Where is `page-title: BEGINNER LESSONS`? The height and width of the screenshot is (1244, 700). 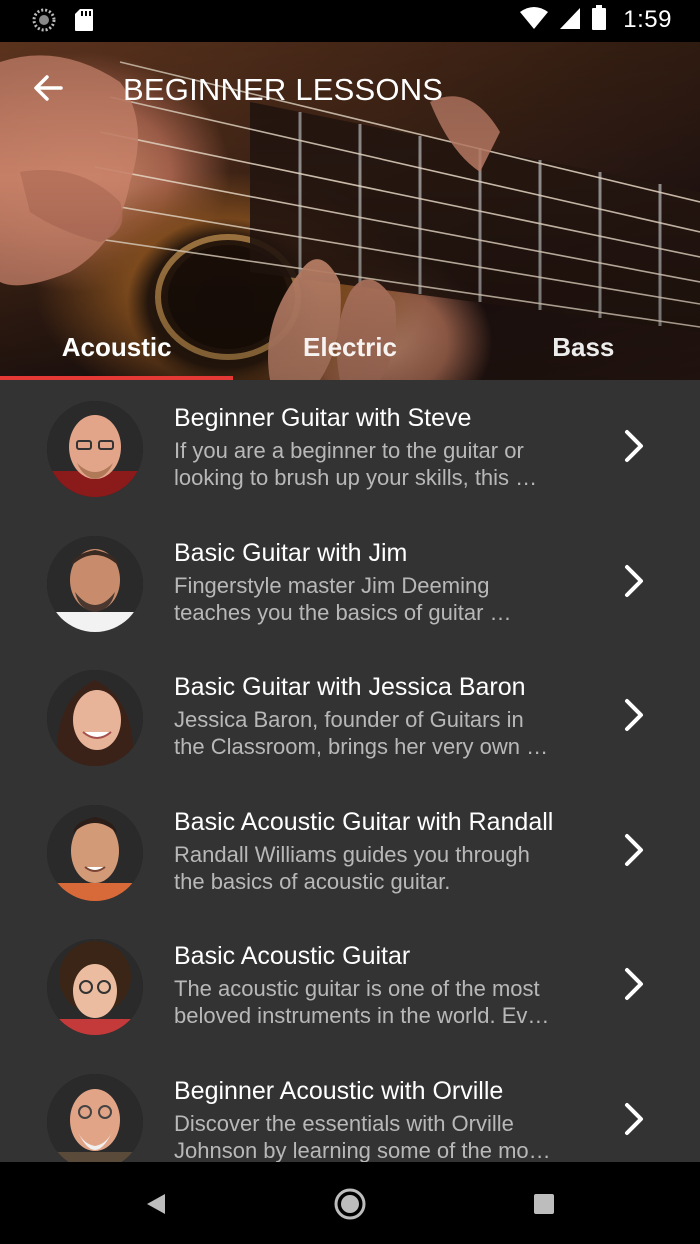
page-title: BEGINNER LESSONS is located at coordinates (283, 89).